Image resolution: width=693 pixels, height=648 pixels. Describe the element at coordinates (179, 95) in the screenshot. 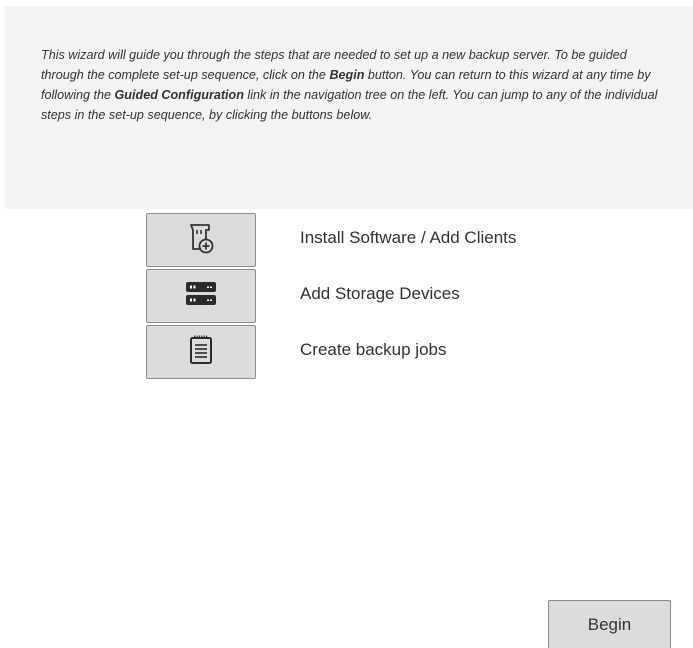

I see `intro-guided-configuration-emphasis: Guided Configuration` at that location.